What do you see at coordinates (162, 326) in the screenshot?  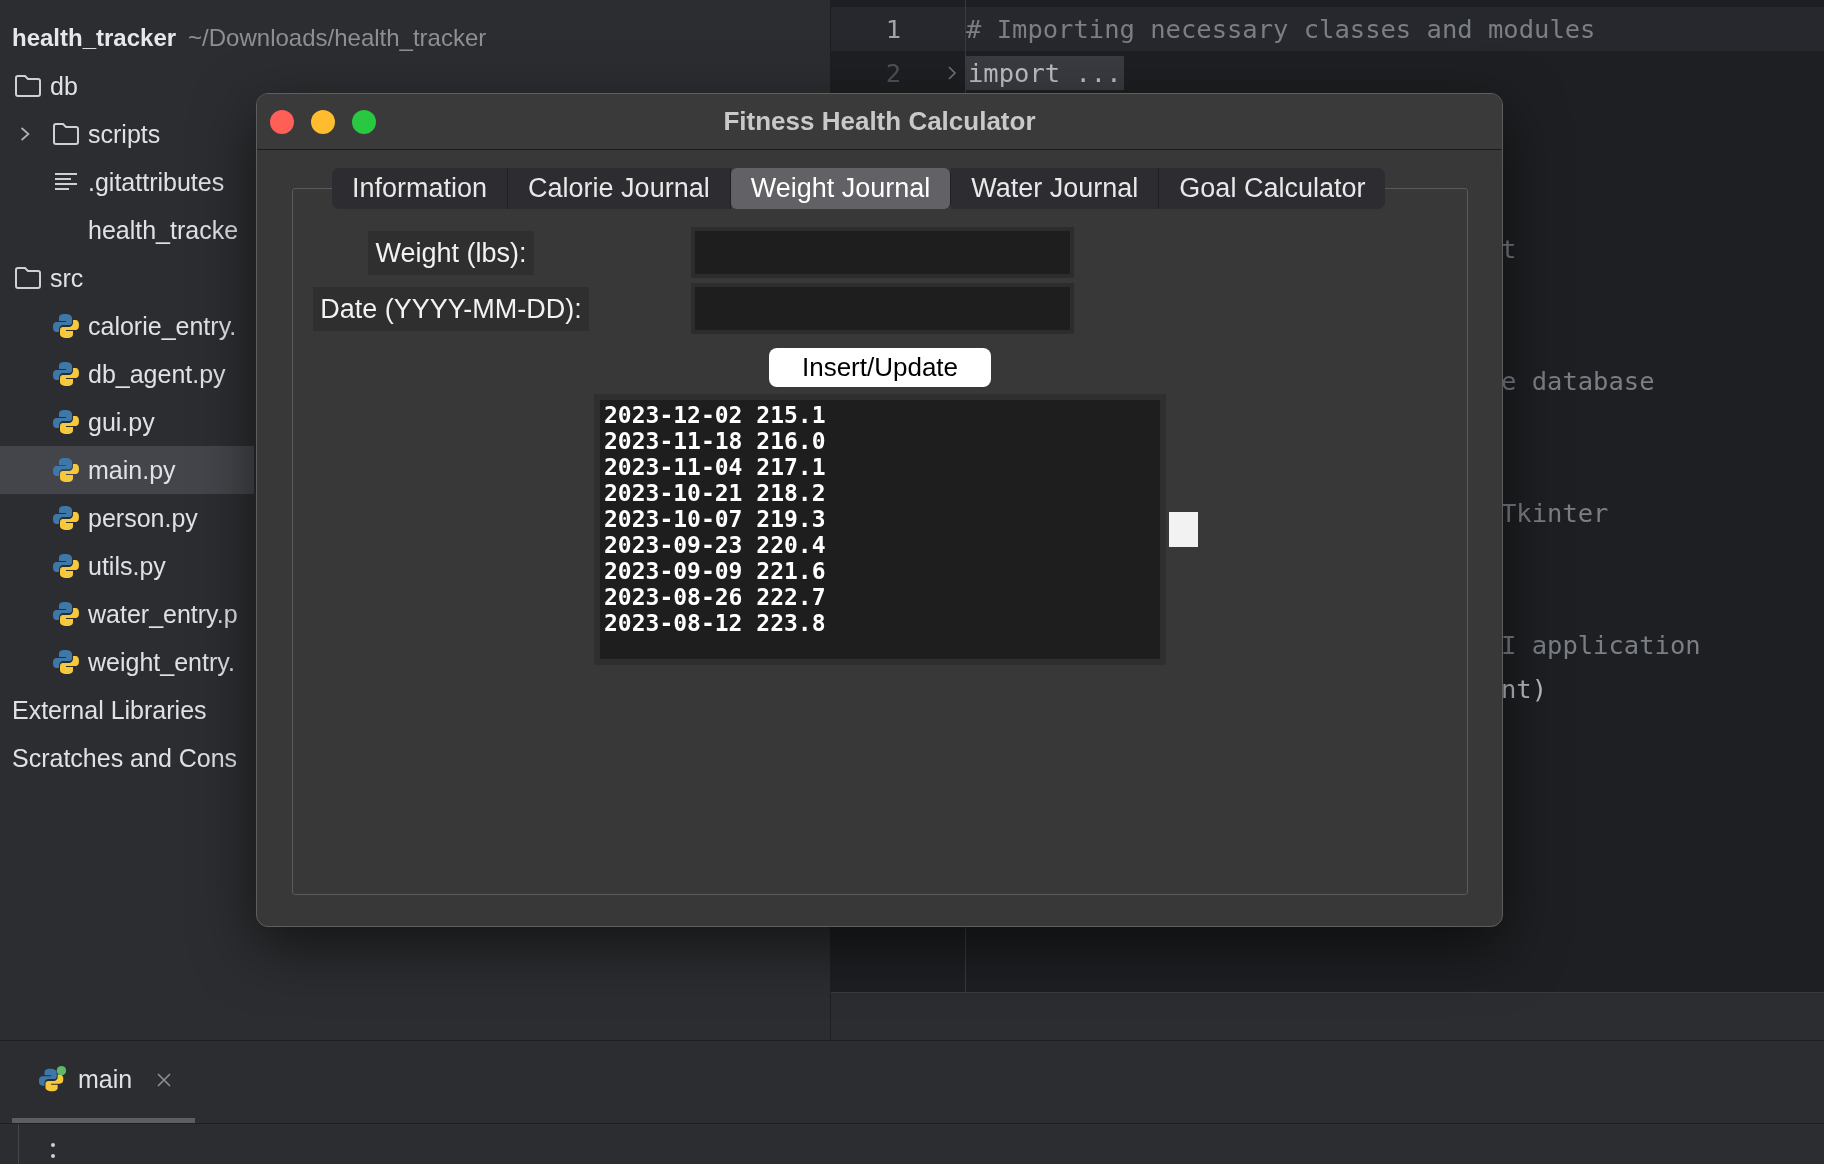 I see `tree-item: calorie_entry.` at bounding box center [162, 326].